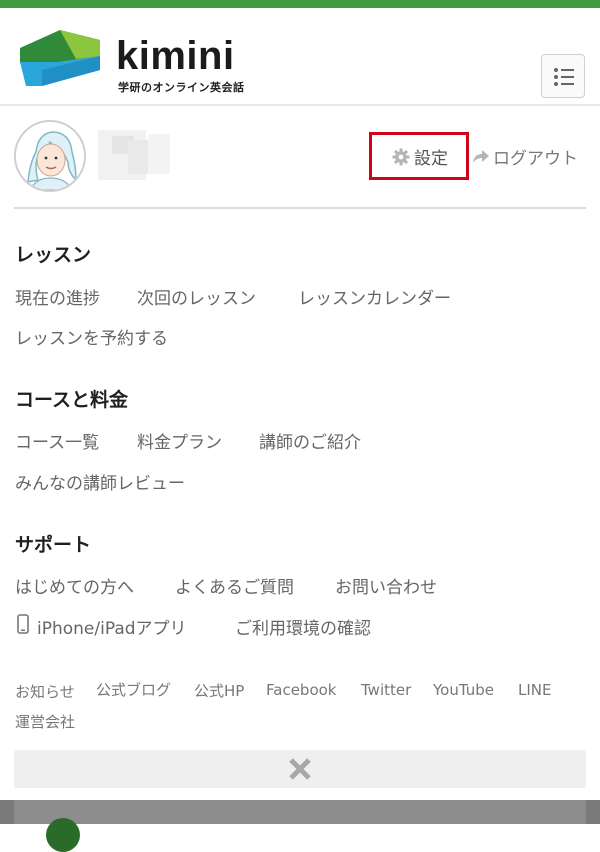 This screenshot has height=852, width=600. Describe the element at coordinates (535, 159) in the screenshot. I see `logout-label: ログアウト` at that location.